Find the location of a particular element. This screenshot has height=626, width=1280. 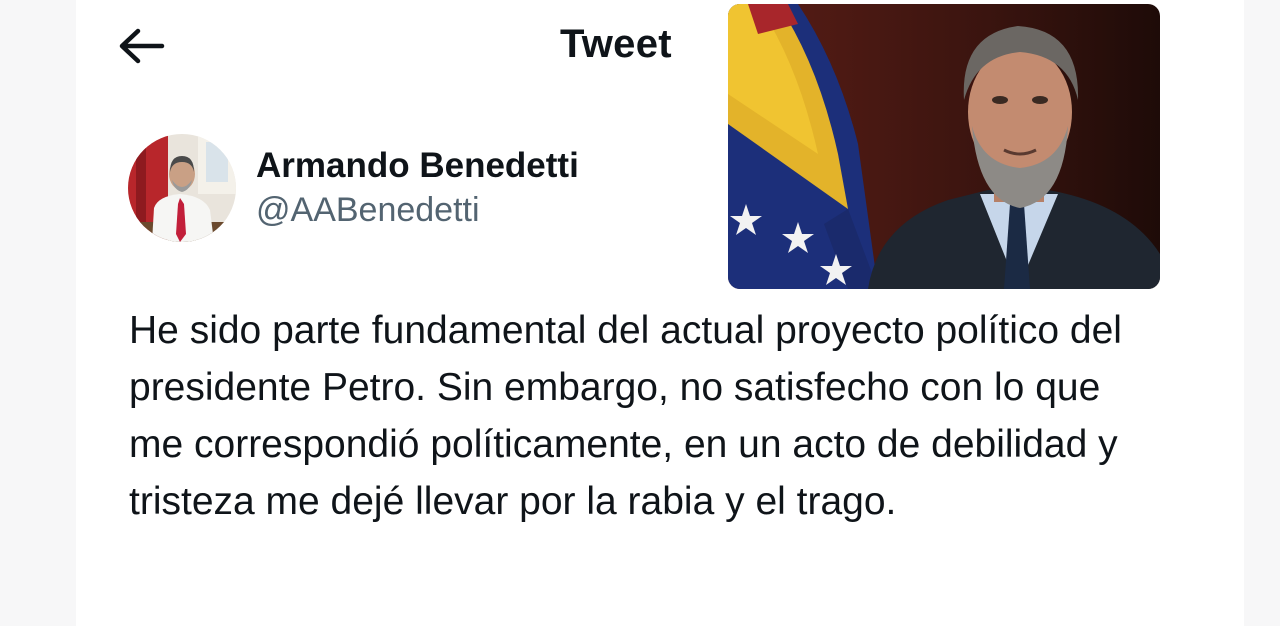

back-button is located at coordinates (141, 46).